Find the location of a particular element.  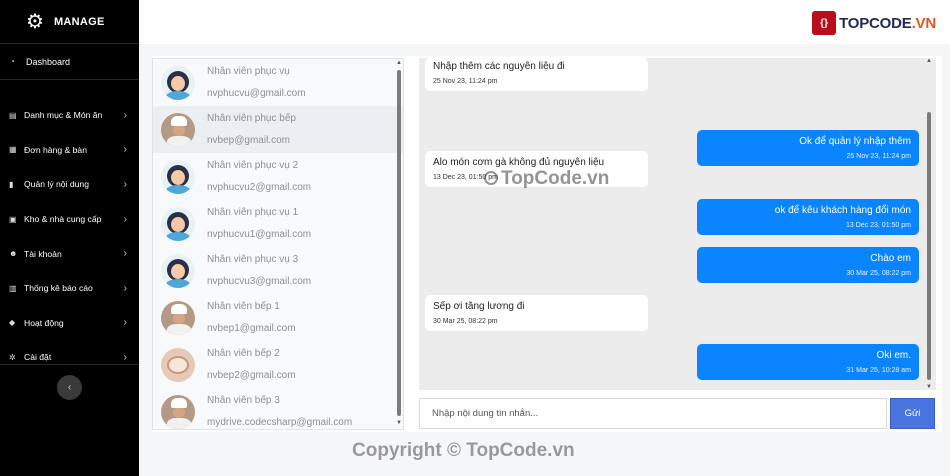

sidebar-item-1: ▦ Đơn hàng & bàn › is located at coordinates (69, 150).